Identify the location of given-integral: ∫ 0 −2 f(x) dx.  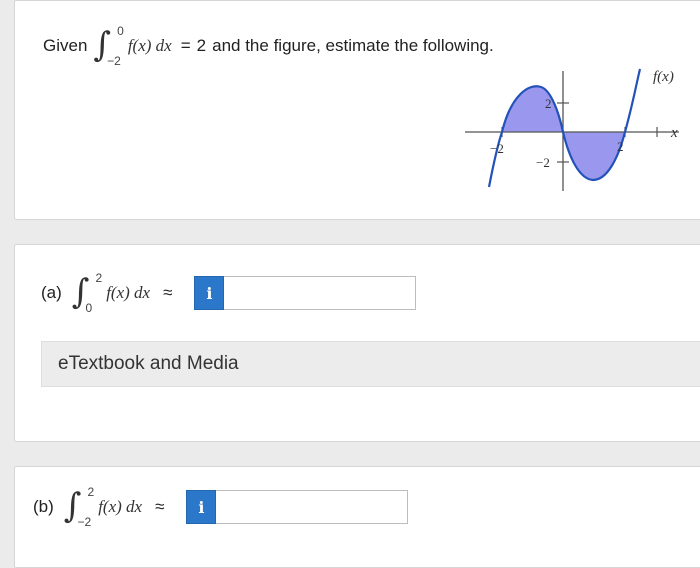
(132, 46).